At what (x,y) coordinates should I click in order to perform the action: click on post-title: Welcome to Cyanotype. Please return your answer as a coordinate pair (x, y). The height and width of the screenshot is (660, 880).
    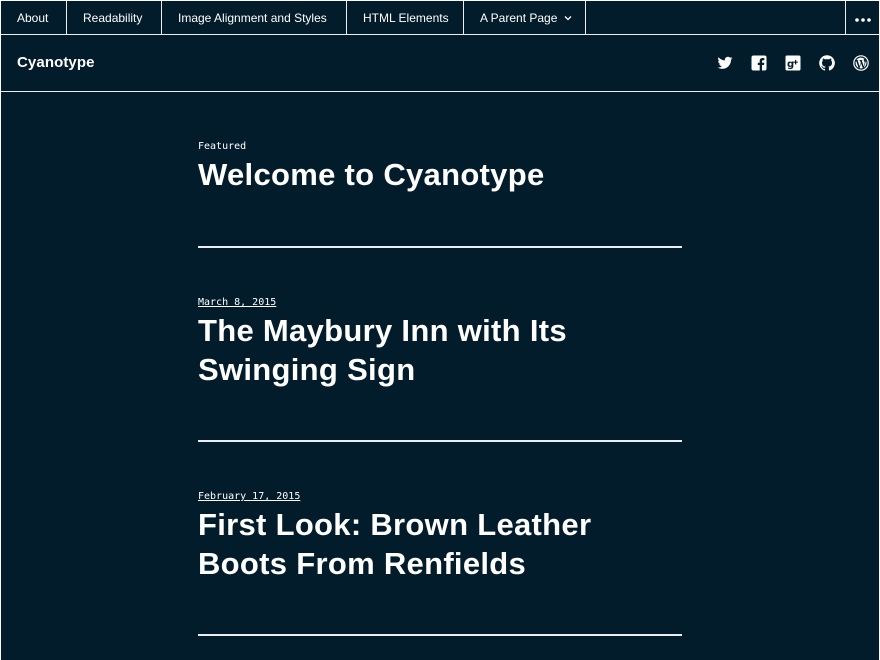
    Looking at the image, I should click on (440, 174).